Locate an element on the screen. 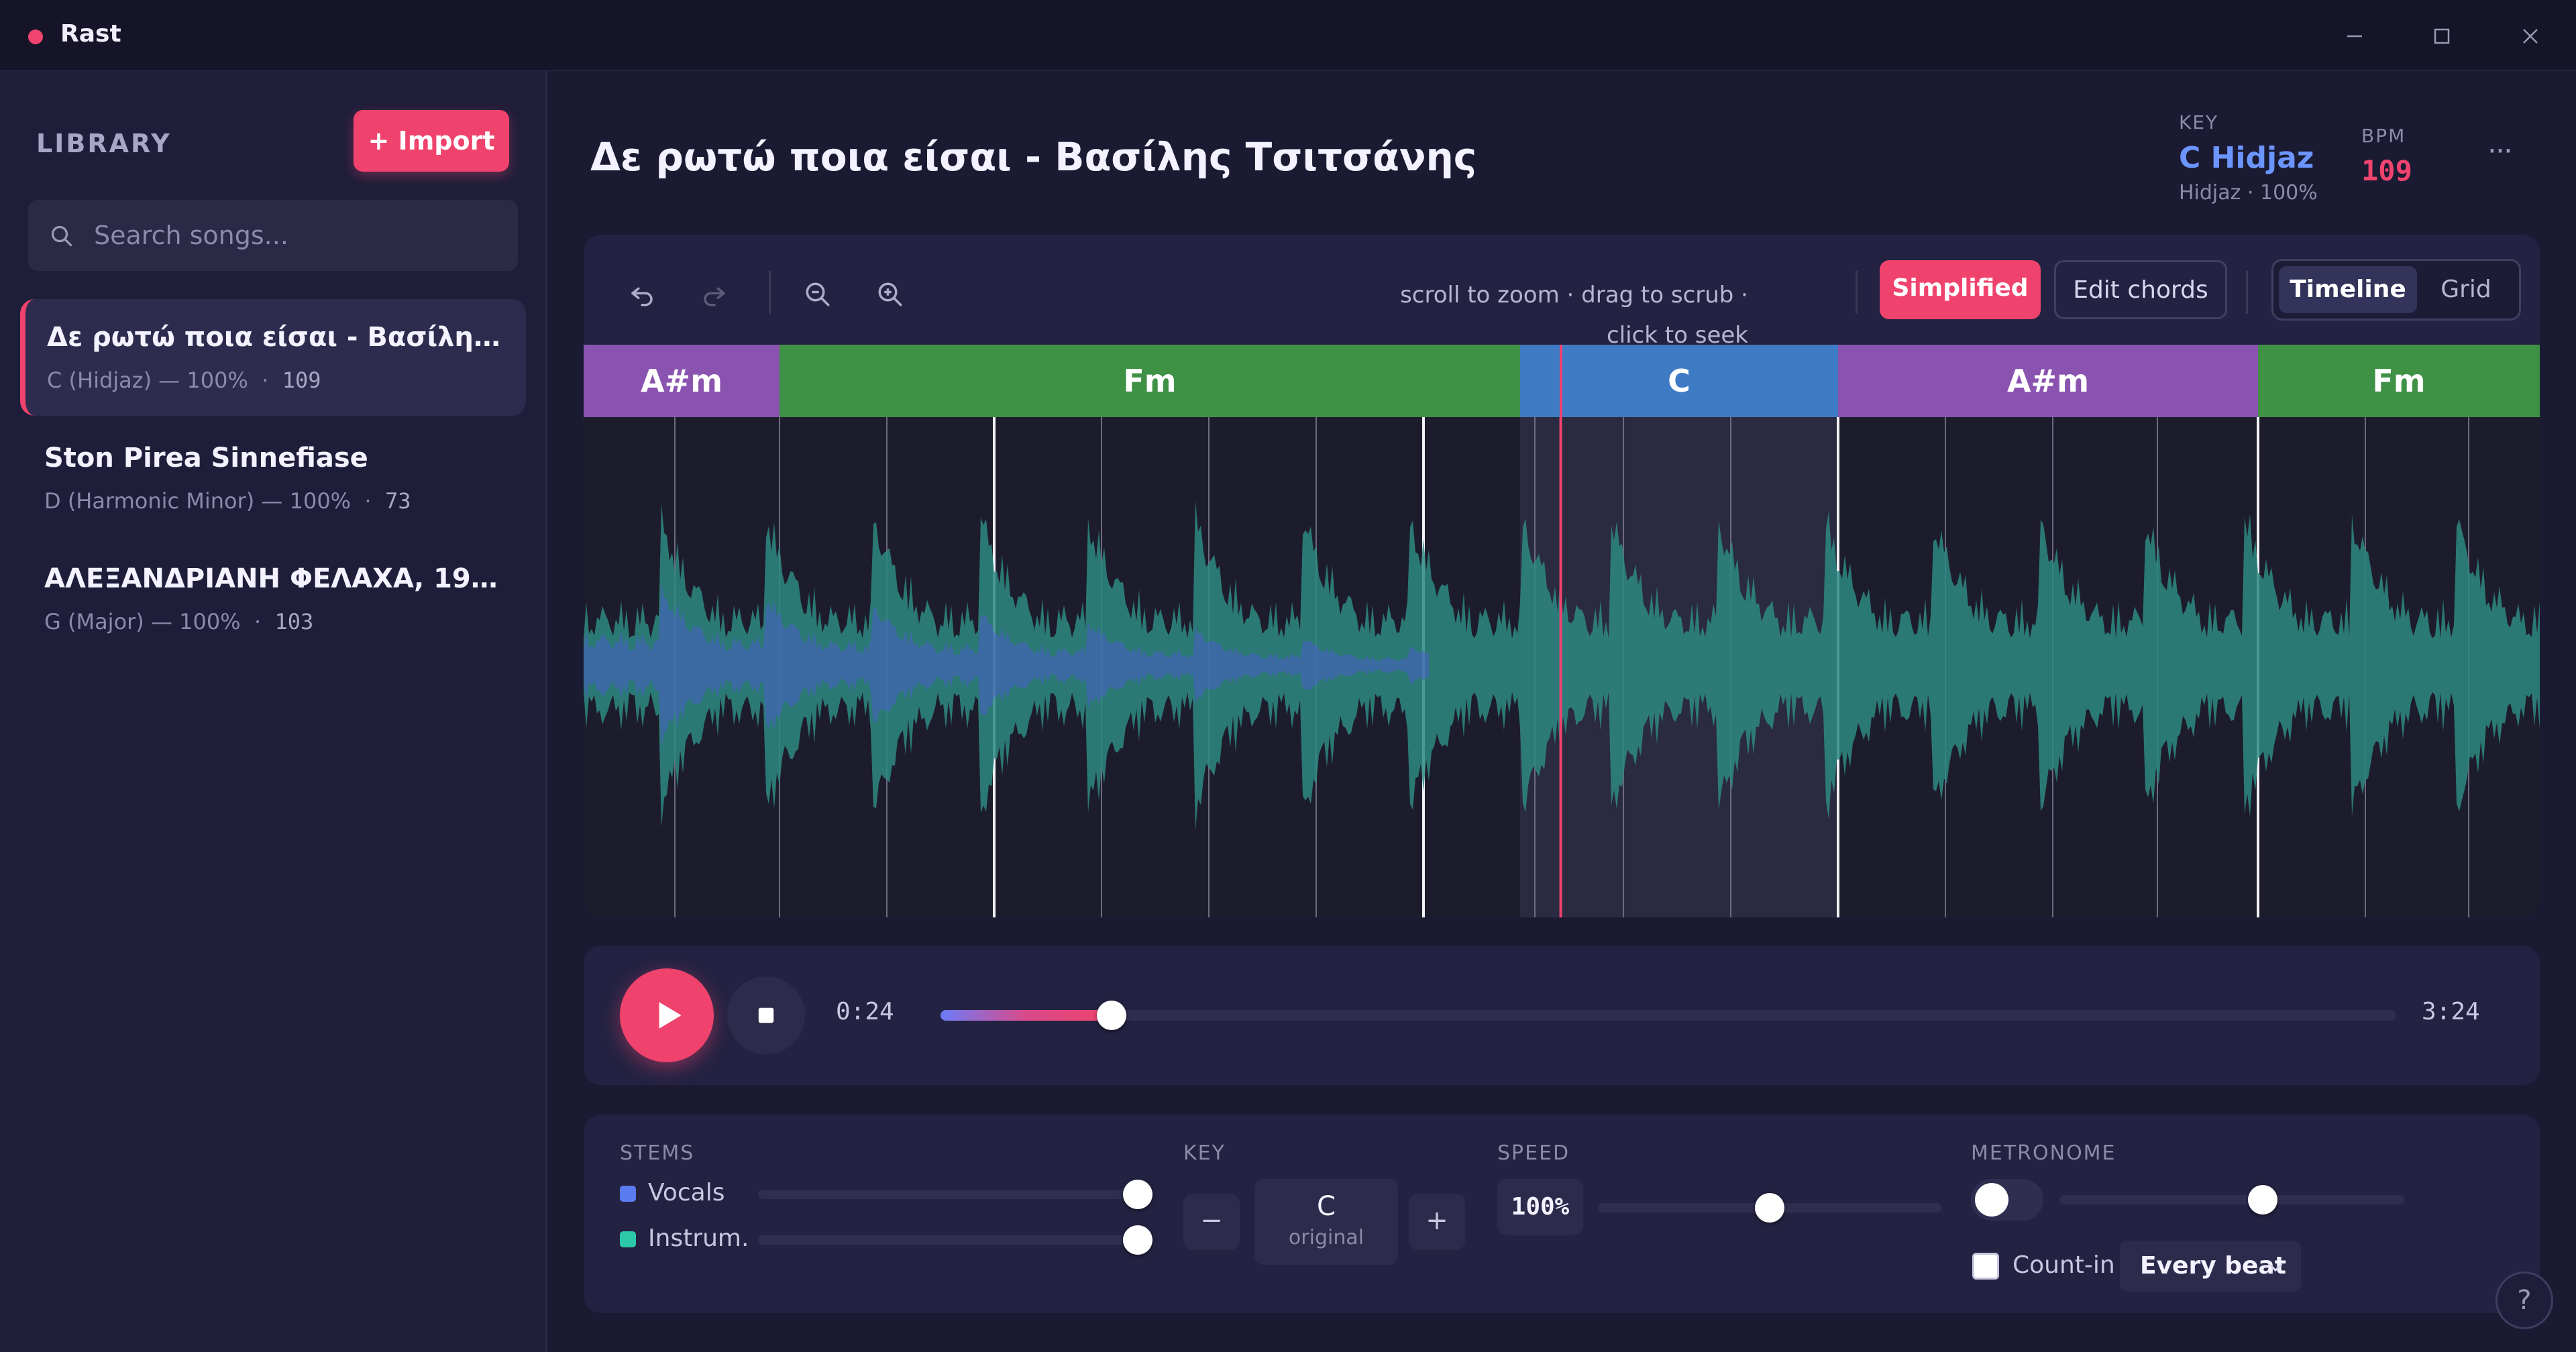 Image resolution: width=2576 pixels, height=1352 pixels. stem-label-instrumental: Instrum. is located at coordinates (698, 1238).